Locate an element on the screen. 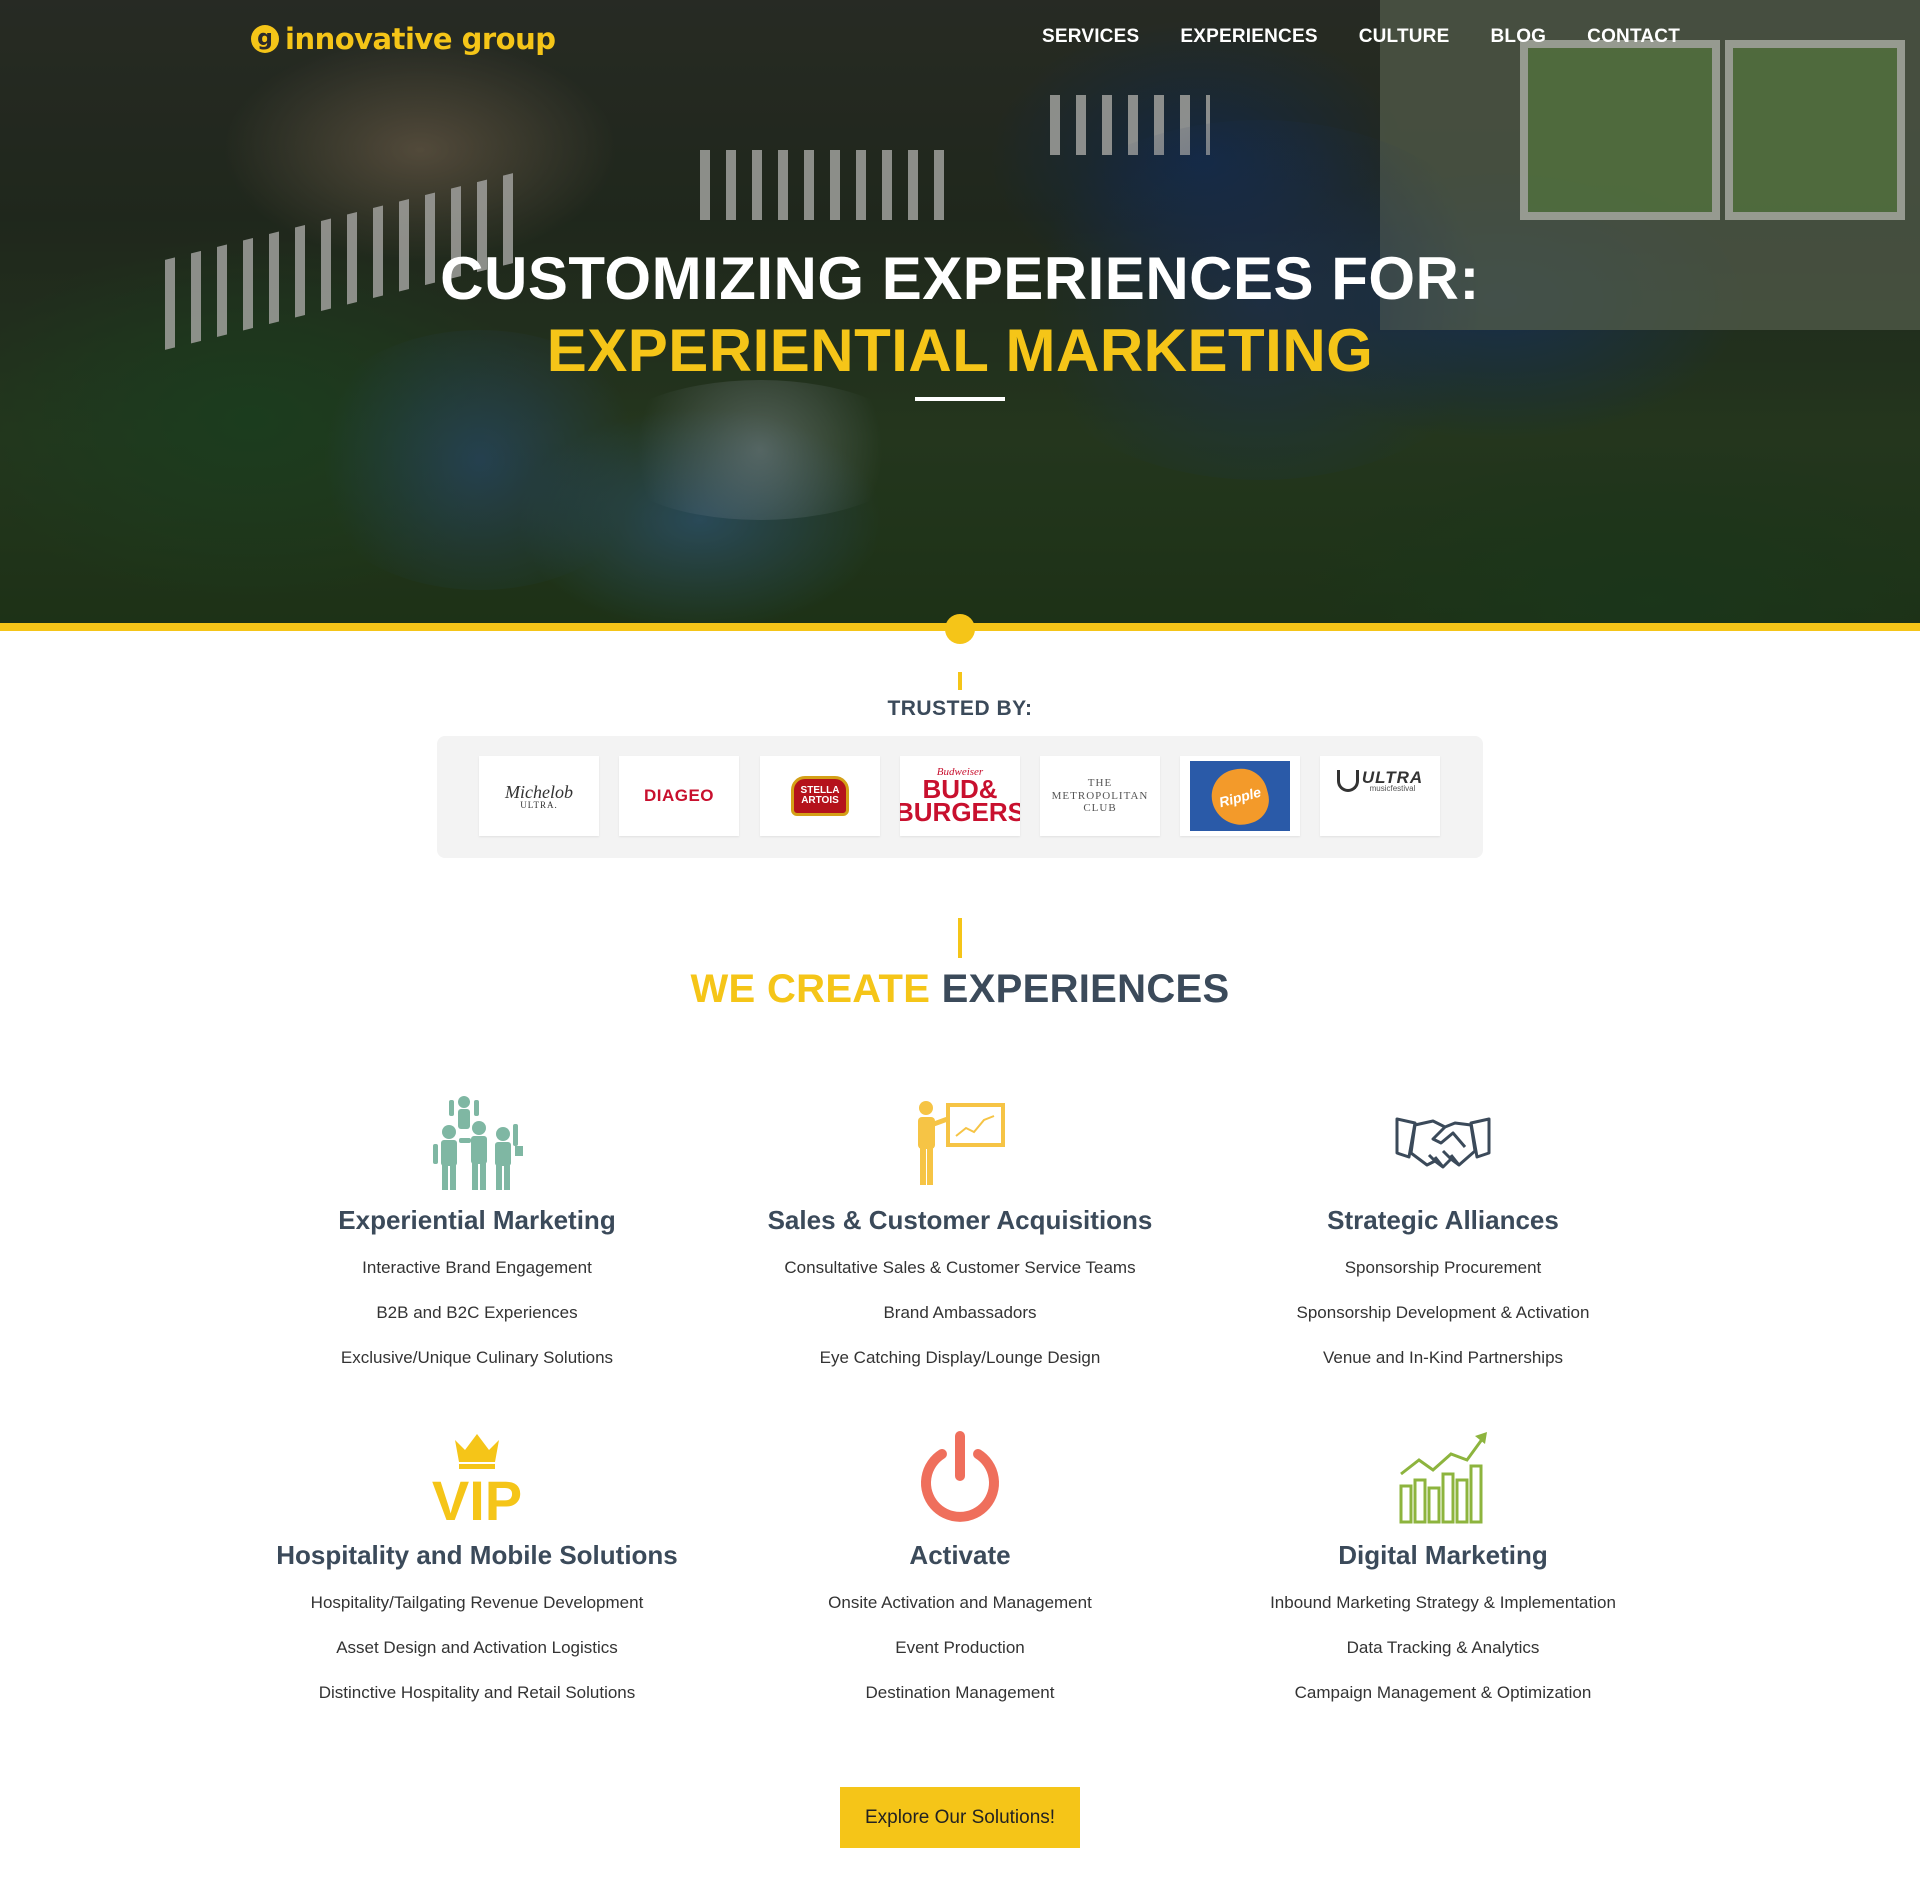  section-divider-dot is located at coordinates (960, 629).